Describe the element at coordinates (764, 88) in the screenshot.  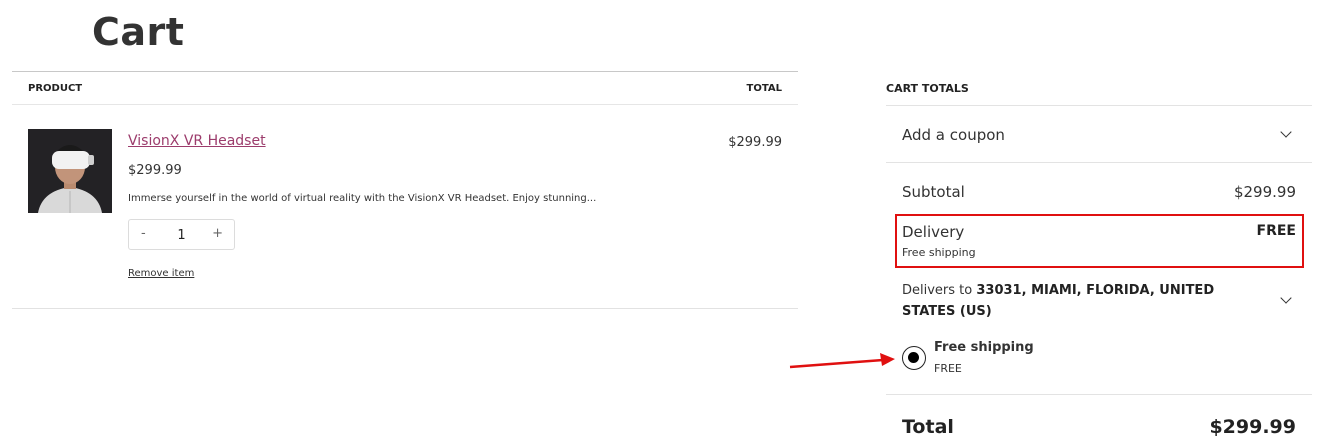
I see `column-header-total: TOTAL` at that location.